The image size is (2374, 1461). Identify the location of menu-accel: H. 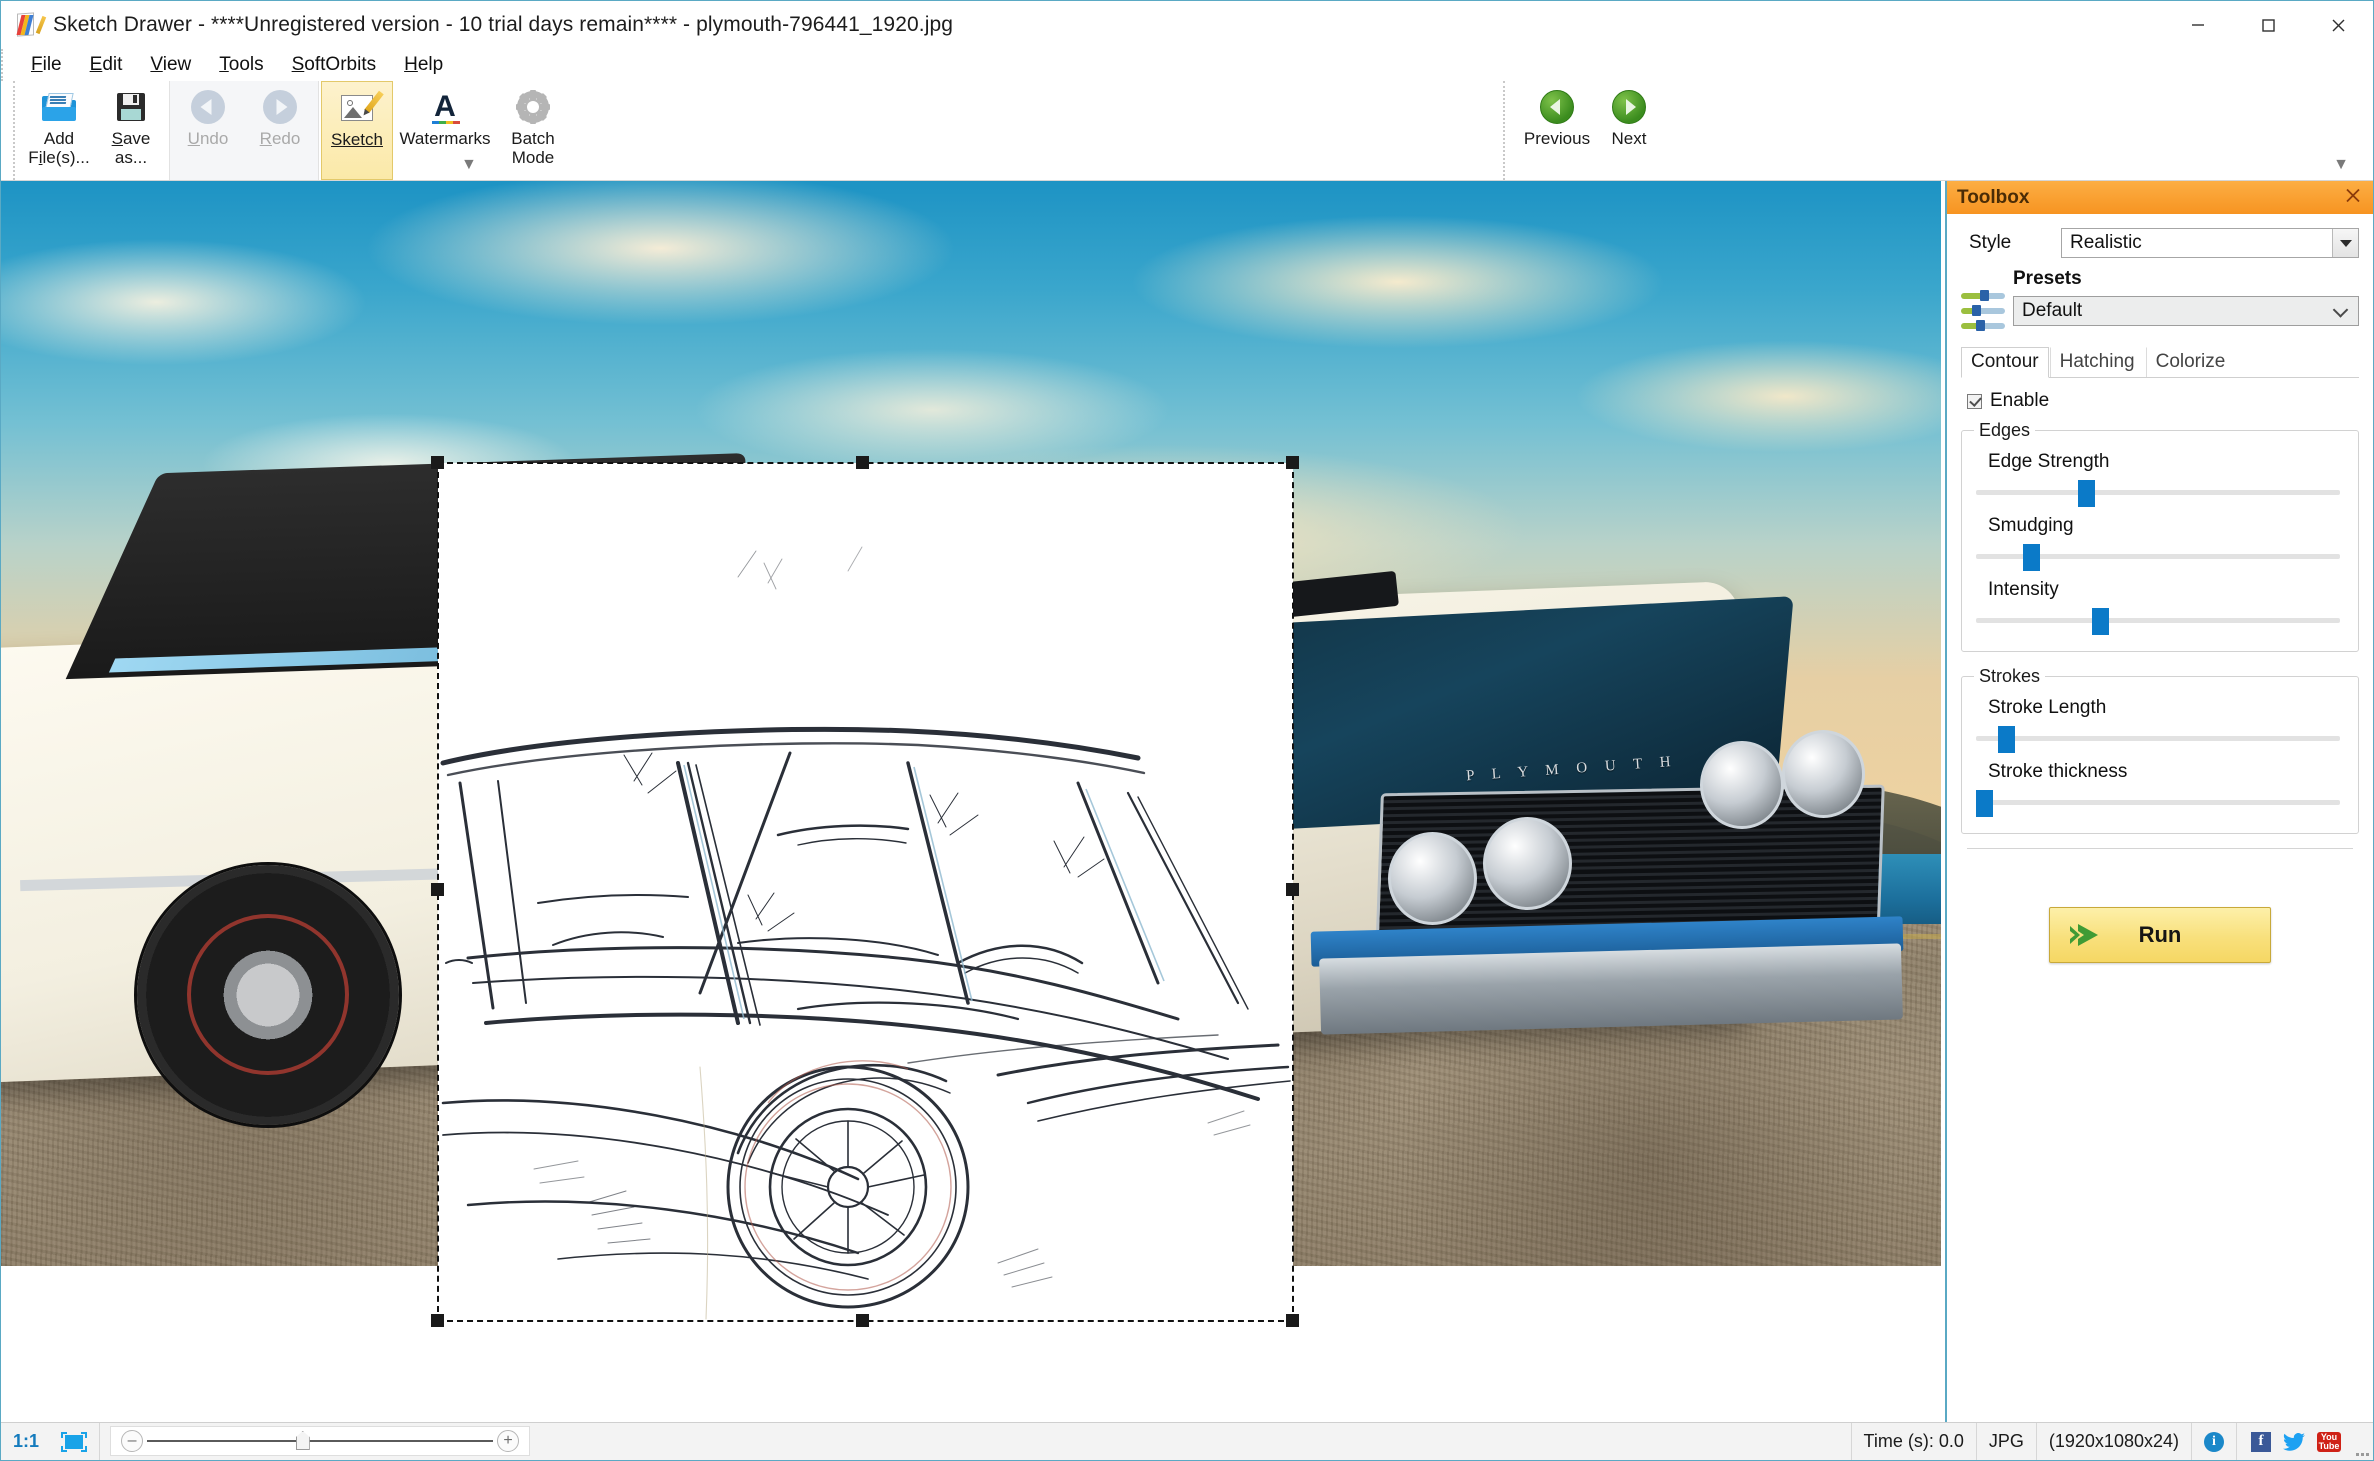
(411, 64).